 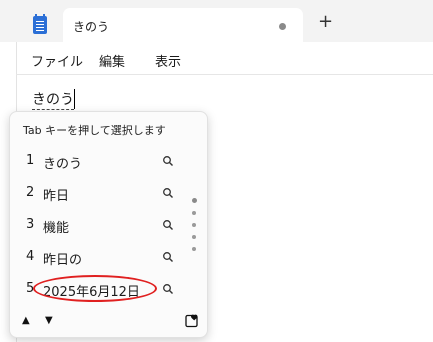 I want to click on candidate-item: 4 昨日の, so click(x=98, y=257).